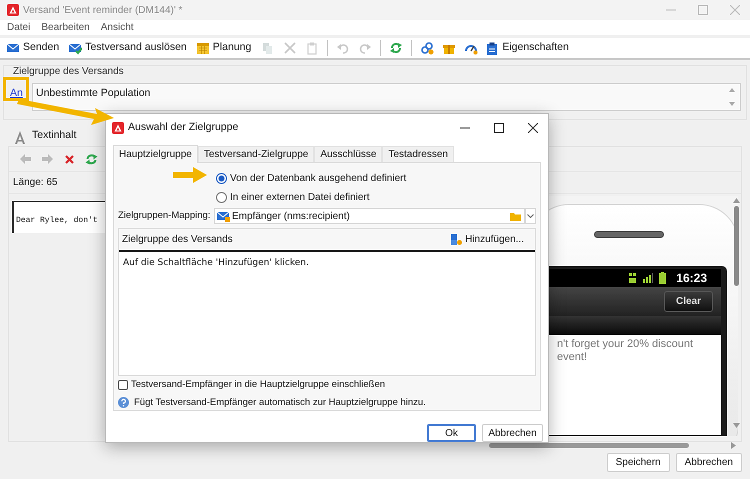 The height and width of the screenshot is (479, 750). Describe the element at coordinates (572, 357) in the screenshot. I see `message-text: event!` at that location.